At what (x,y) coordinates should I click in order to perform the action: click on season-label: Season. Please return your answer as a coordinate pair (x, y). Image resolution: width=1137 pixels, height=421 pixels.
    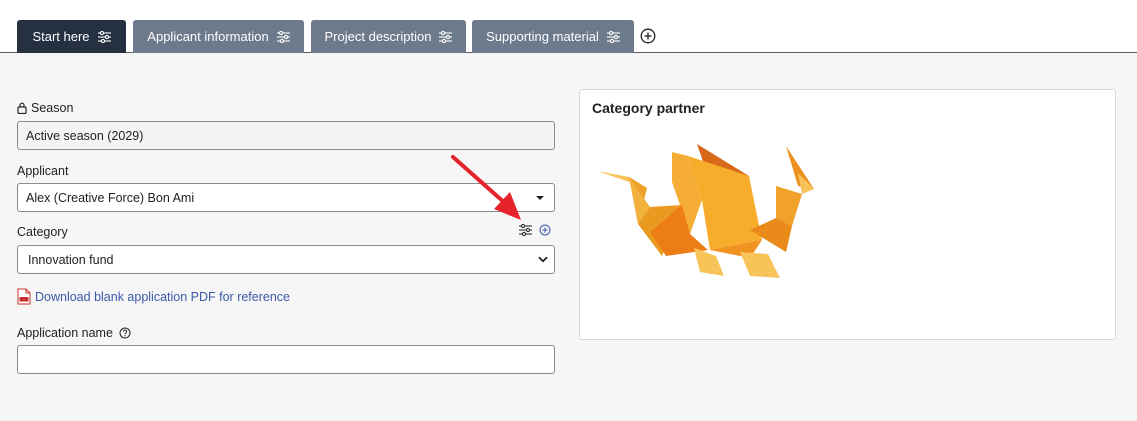
    Looking at the image, I should click on (52, 108).